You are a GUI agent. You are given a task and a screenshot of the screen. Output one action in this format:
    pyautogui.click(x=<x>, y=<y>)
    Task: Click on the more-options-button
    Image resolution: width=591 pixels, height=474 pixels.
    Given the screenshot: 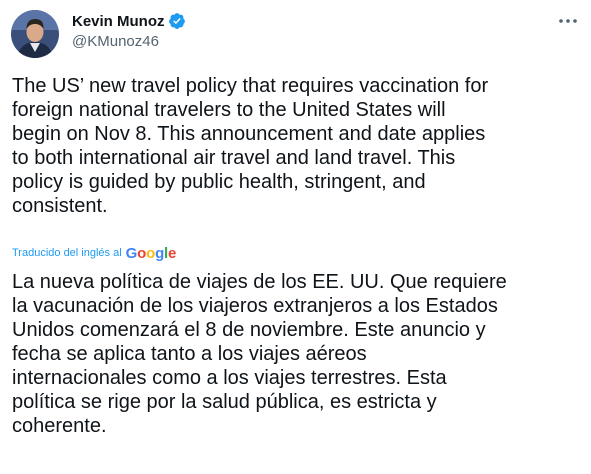 What is the action you would take?
    pyautogui.click(x=568, y=21)
    